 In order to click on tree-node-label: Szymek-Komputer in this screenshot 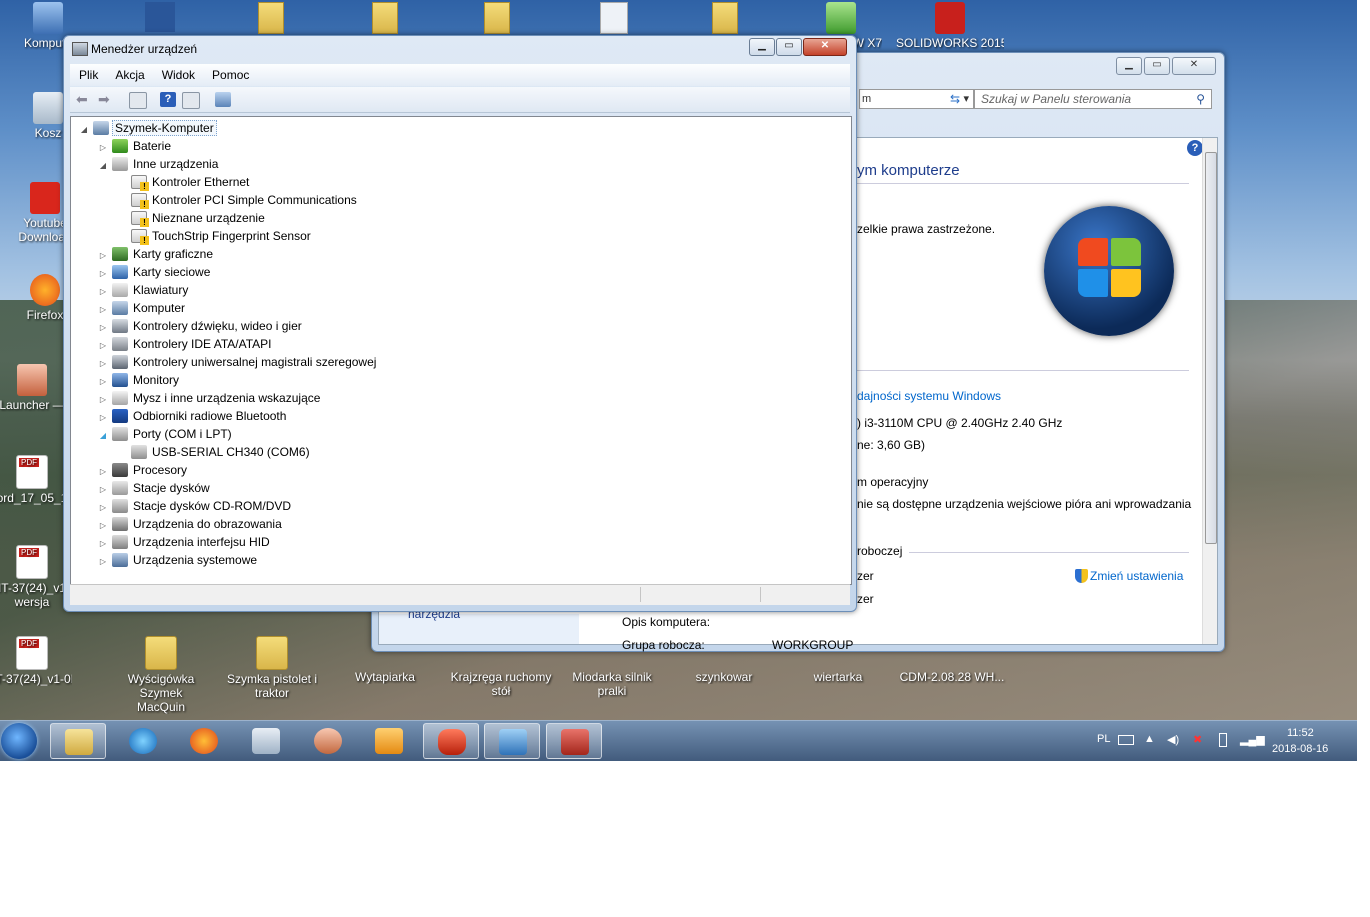, I will do `click(164, 128)`.